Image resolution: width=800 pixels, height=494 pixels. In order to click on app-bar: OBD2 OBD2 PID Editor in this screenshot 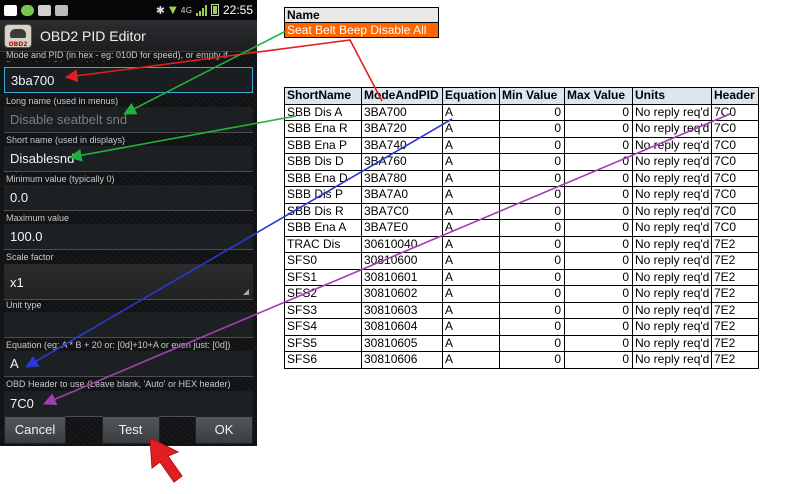, I will do `click(128, 36)`.